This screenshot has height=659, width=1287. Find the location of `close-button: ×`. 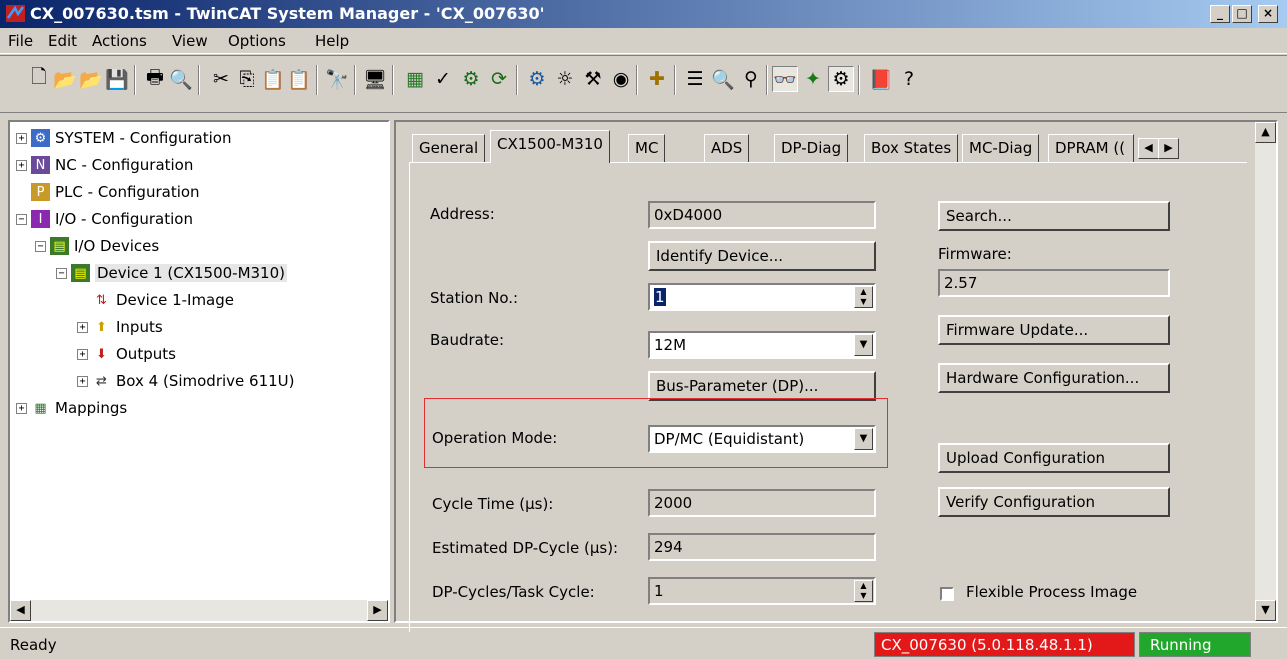

close-button: × is located at coordinates (1268, 14).